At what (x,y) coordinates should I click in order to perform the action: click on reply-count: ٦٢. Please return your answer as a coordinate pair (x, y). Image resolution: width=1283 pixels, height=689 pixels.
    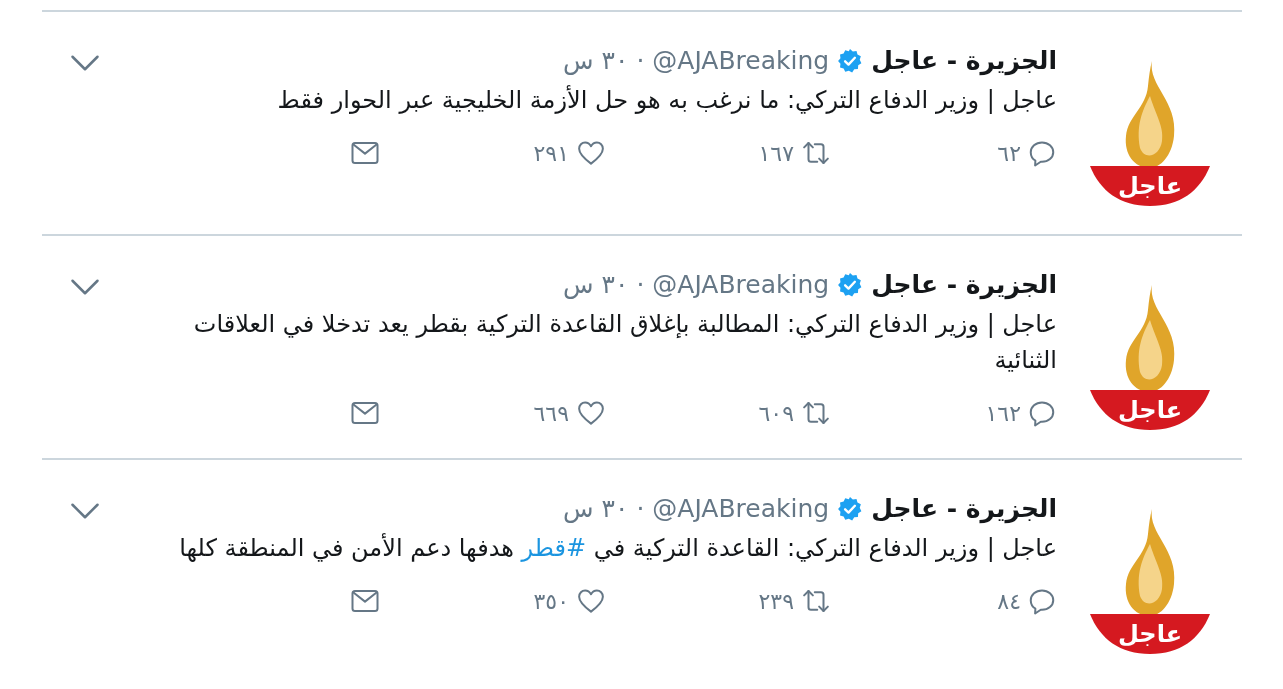
    Looking at the image, I should click on (1009, 153).